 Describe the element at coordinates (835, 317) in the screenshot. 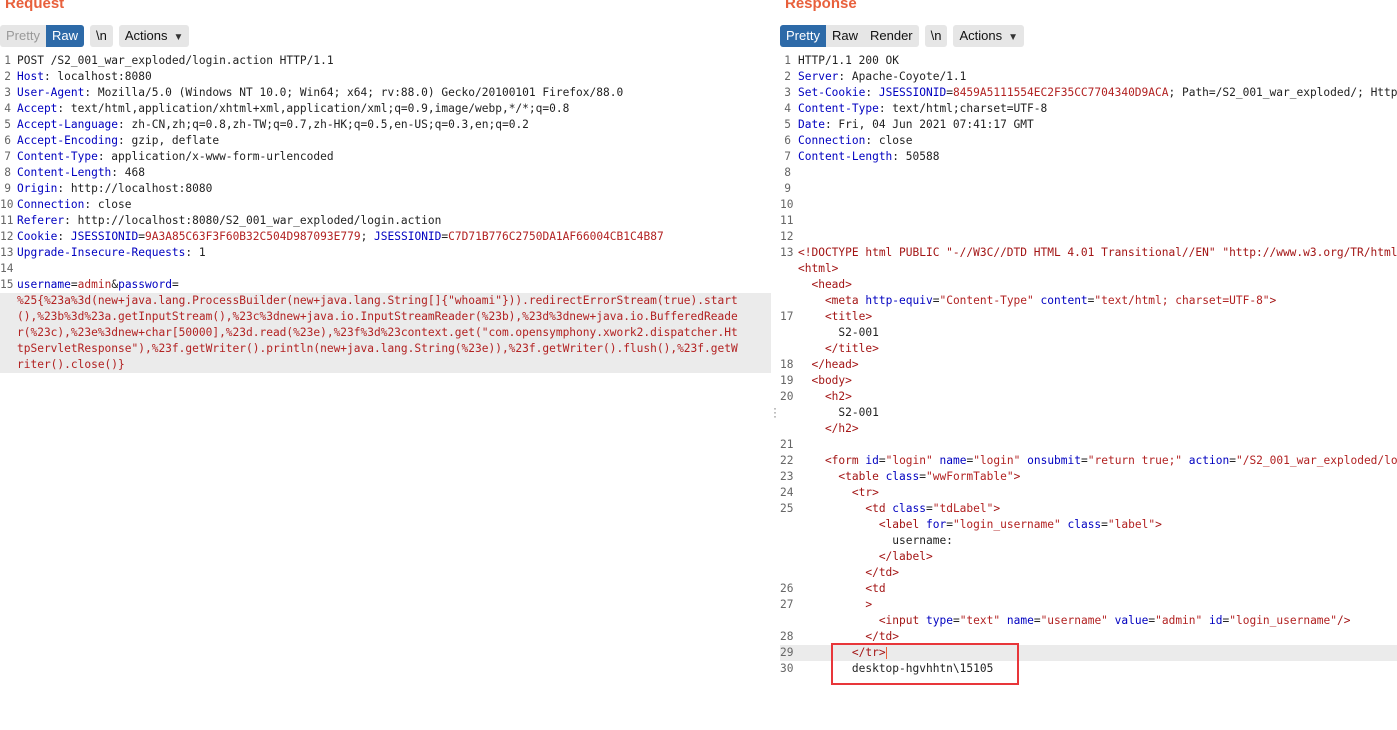

I see `line-content: <title>` at that location.